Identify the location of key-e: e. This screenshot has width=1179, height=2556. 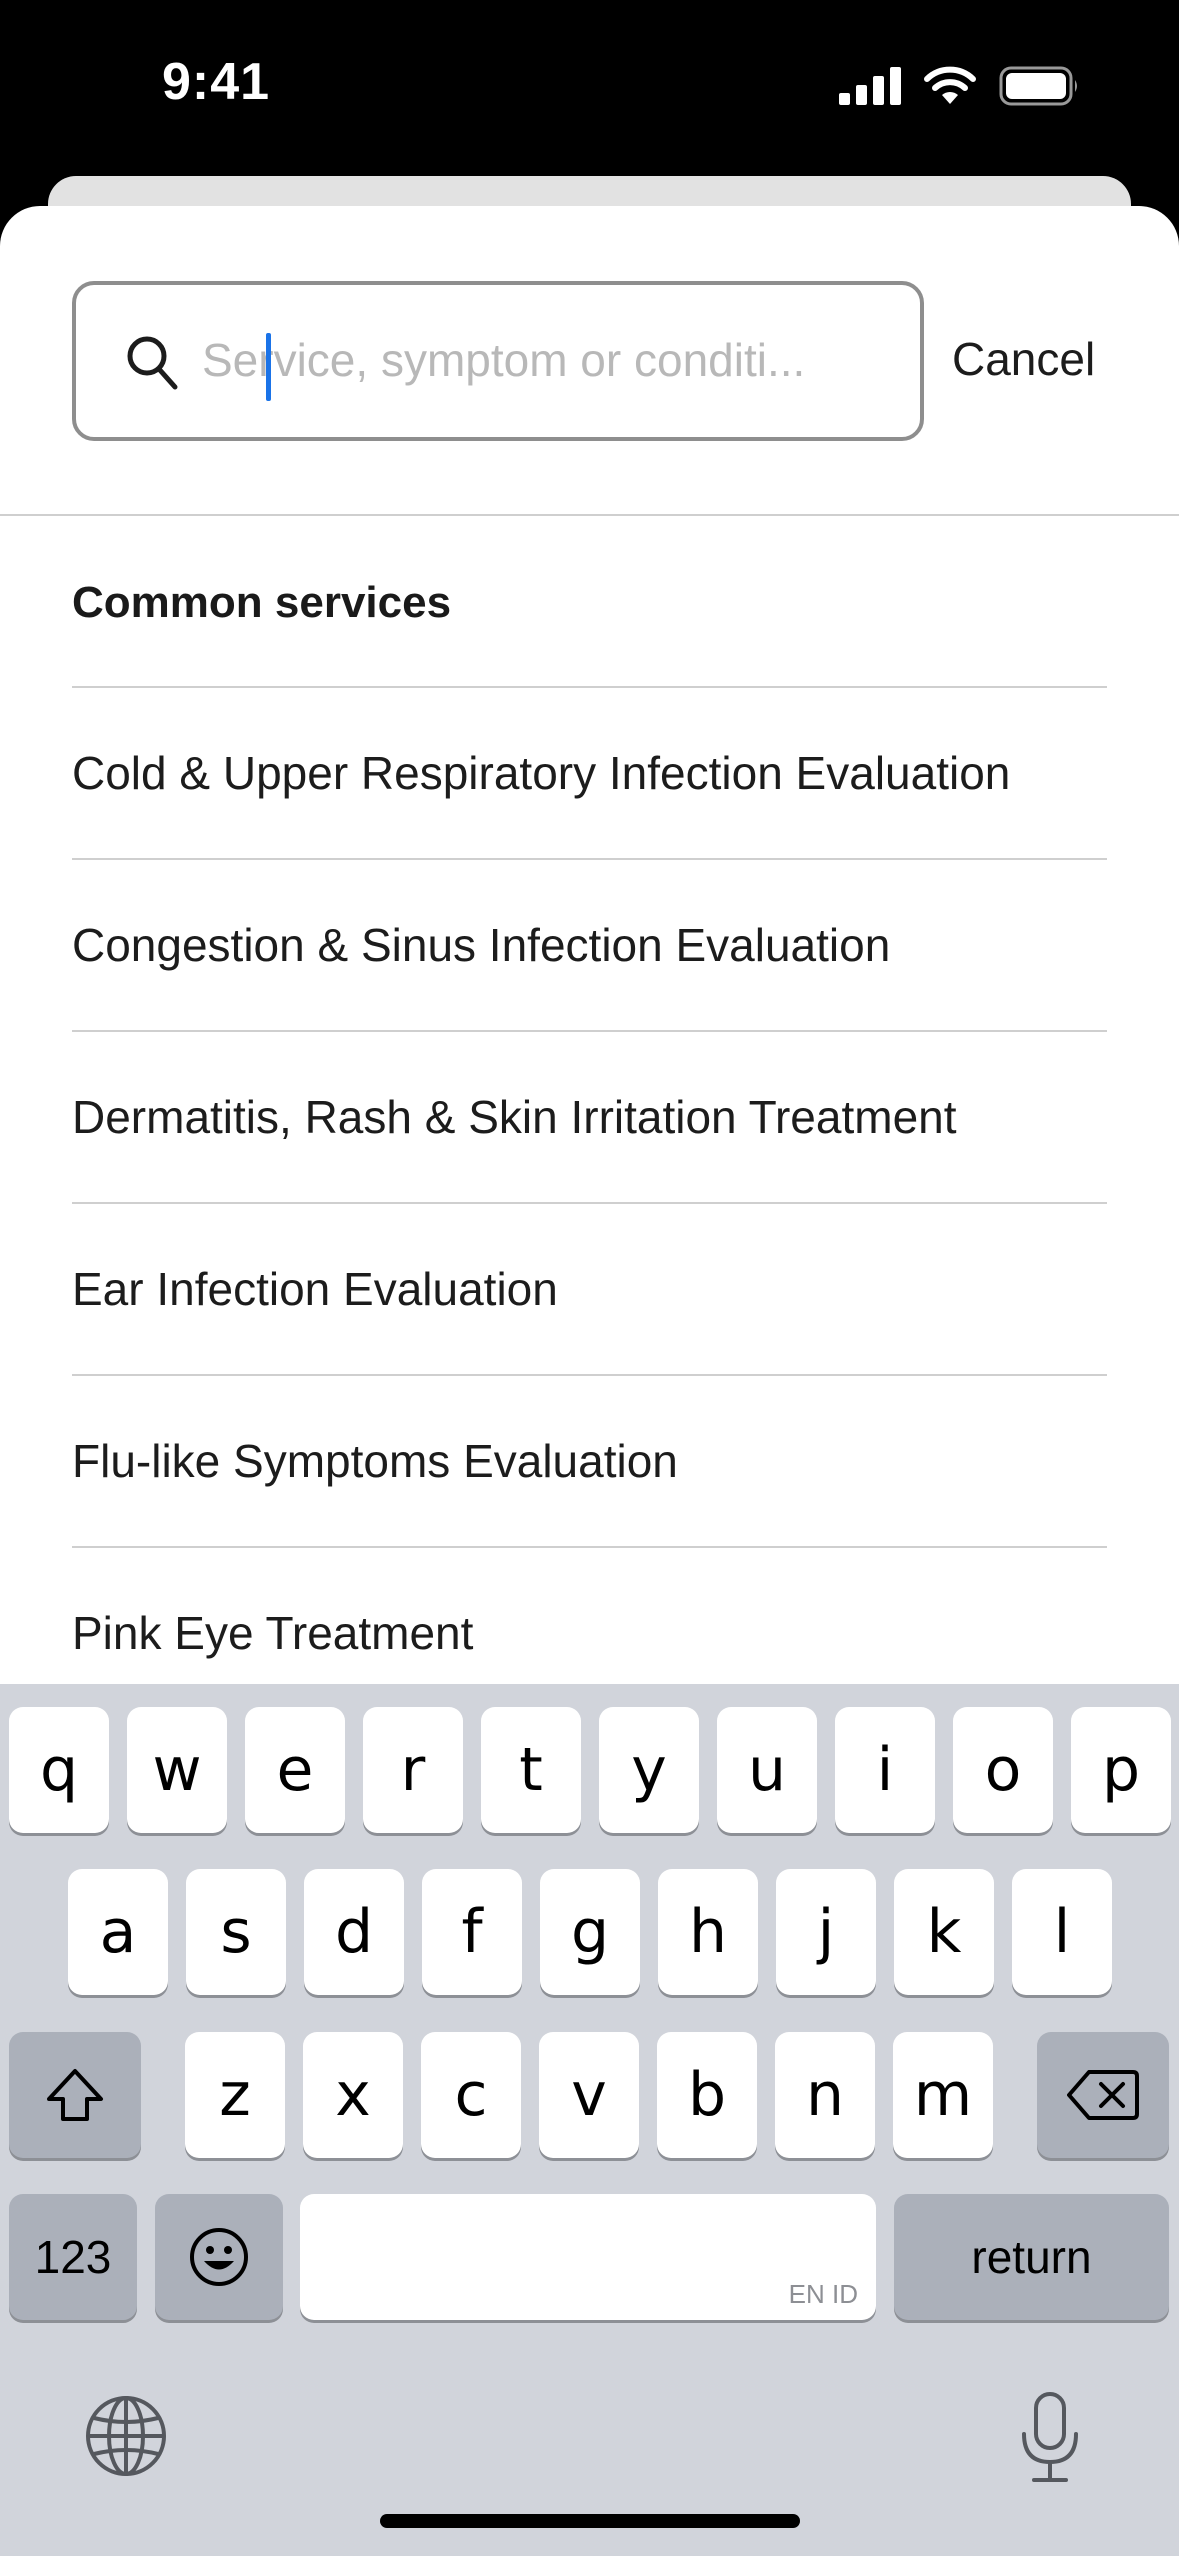
(295, 1770).